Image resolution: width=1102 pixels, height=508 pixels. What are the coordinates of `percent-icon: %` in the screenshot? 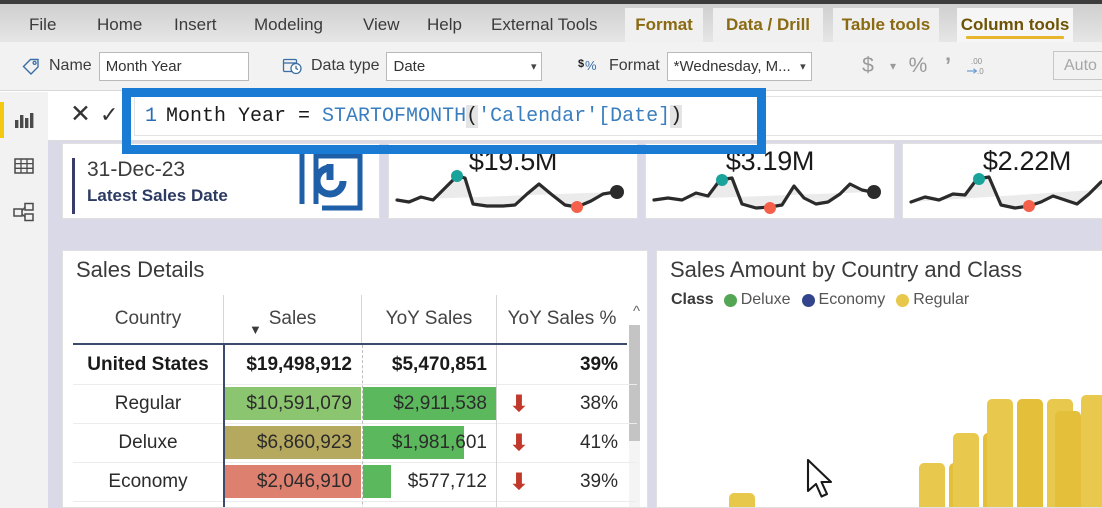 It's located at (918, 66).